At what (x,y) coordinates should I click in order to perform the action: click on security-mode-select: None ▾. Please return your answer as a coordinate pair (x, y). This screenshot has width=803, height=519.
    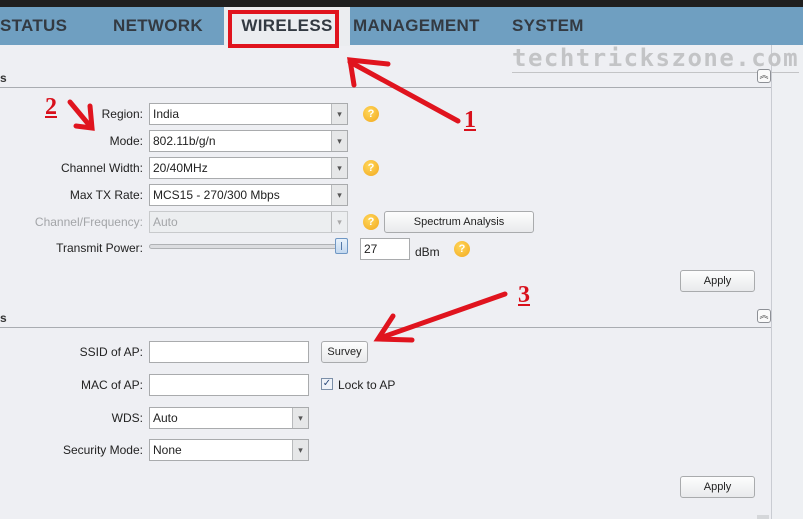
    Looking at the image, I should click on (229, 450).